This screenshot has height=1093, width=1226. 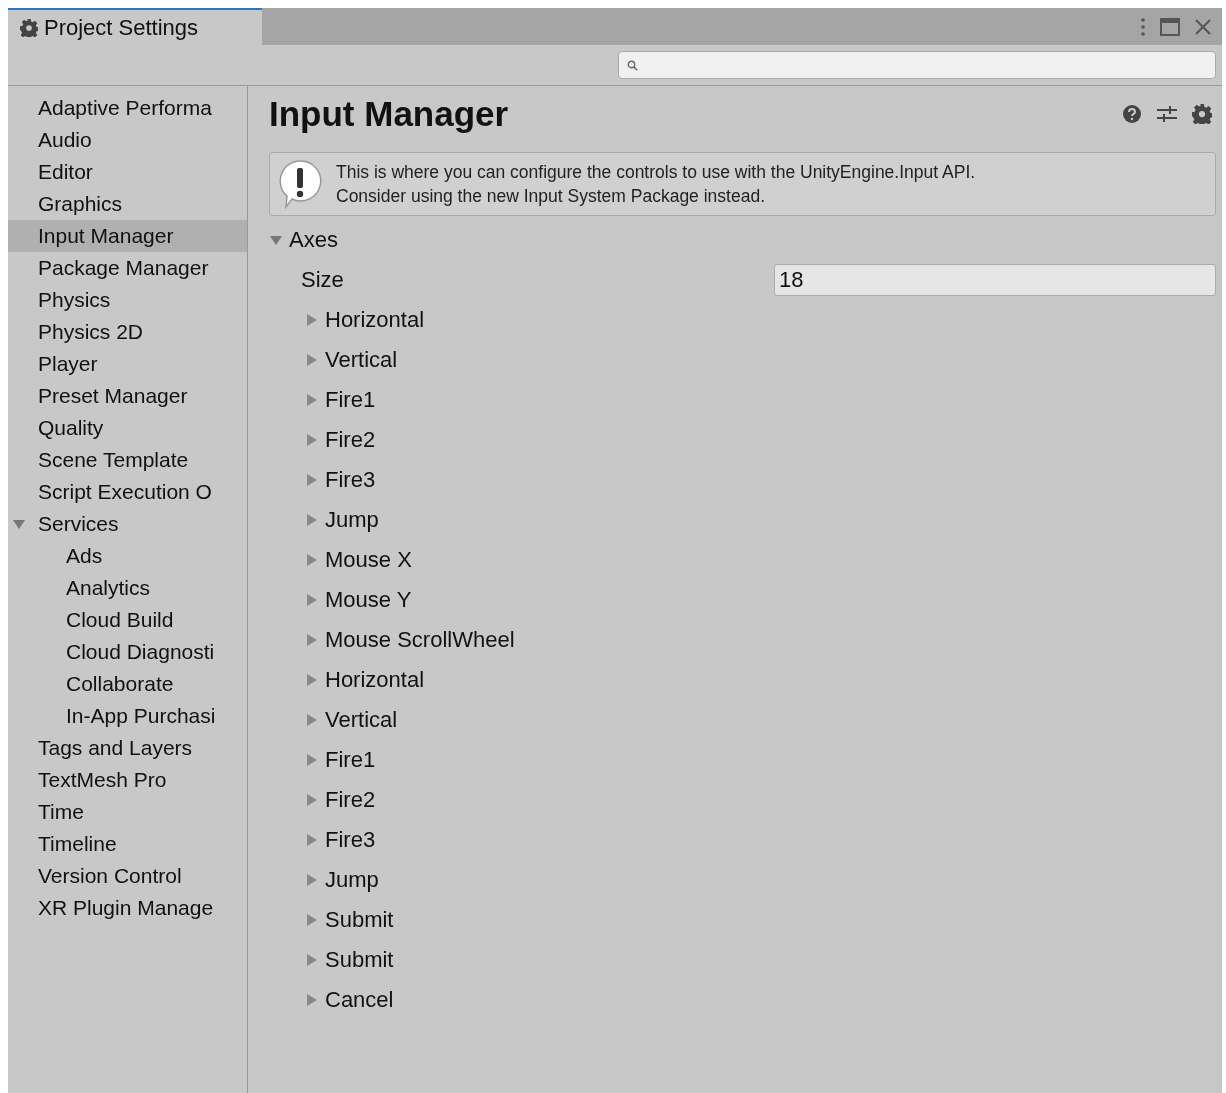 What do you see at coordinates (127, 268) in the screenshot?
I see `sidebar-item: Package Manager` at bounding box center [127, 268].